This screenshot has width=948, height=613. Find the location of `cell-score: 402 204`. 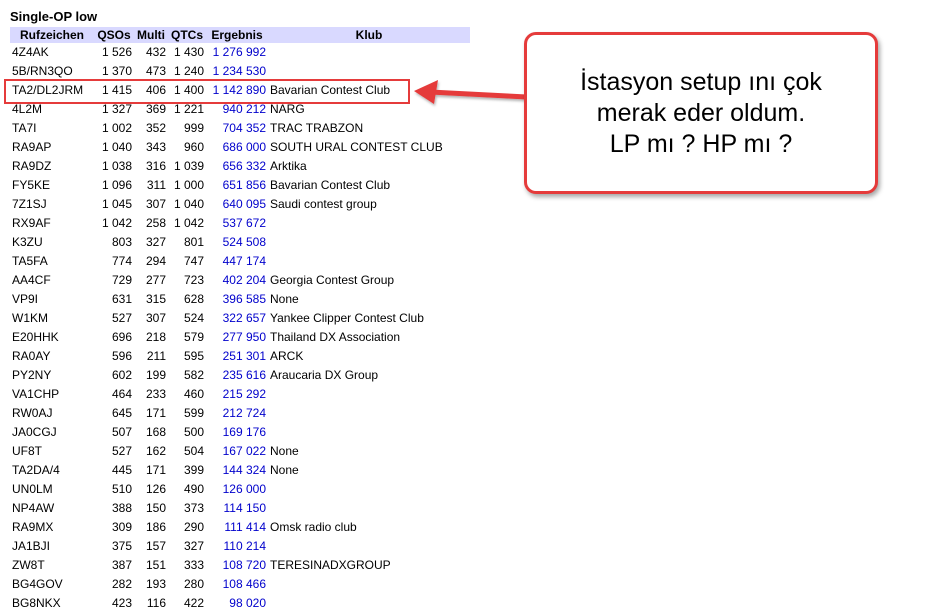

cell-score: 402 204 is located at coordinates (237, 280).